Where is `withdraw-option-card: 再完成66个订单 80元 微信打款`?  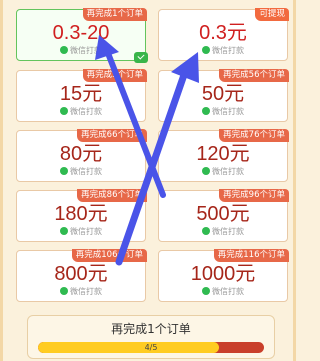
withdraw-option-card: 再完成66个订单 80元 微信打款 is located at coordinates (81, 155).